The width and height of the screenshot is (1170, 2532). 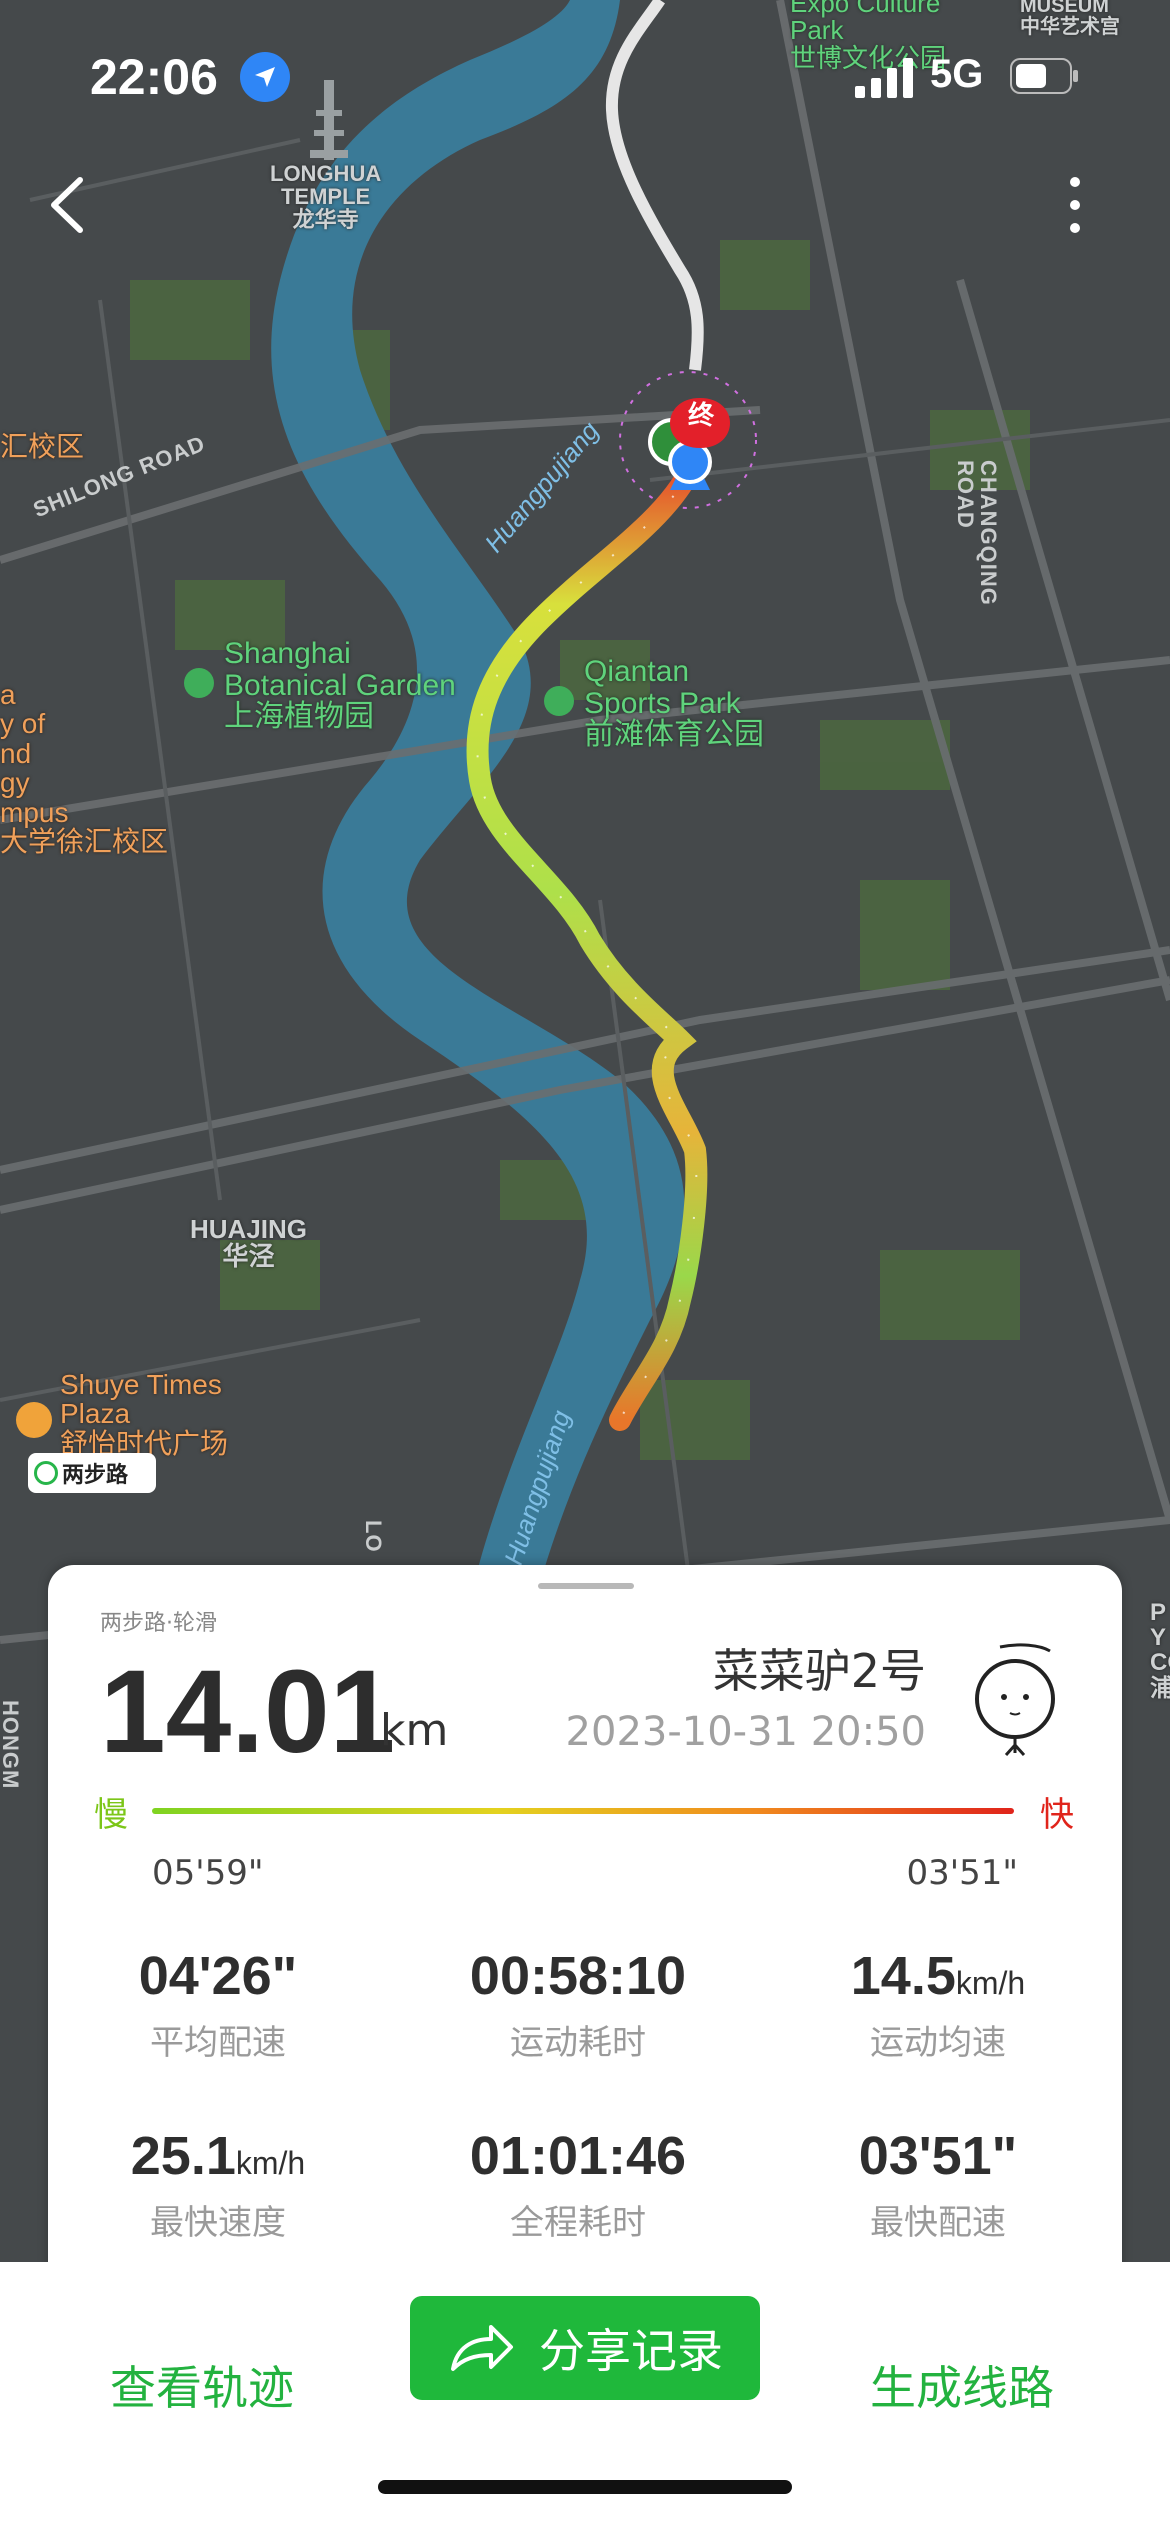 What do you see at coordinates (326, 197) in the screenshot?
I see `longhua-label: LONGHUA TEMPLE 龙华寺` at bounding box center [326, 197].